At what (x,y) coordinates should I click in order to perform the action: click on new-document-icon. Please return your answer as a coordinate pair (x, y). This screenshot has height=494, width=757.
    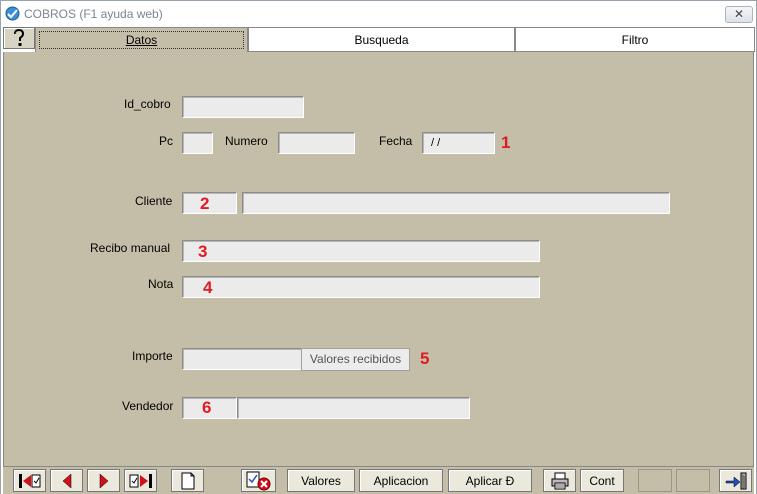
    Looking at the image, I should click on (187, 480).